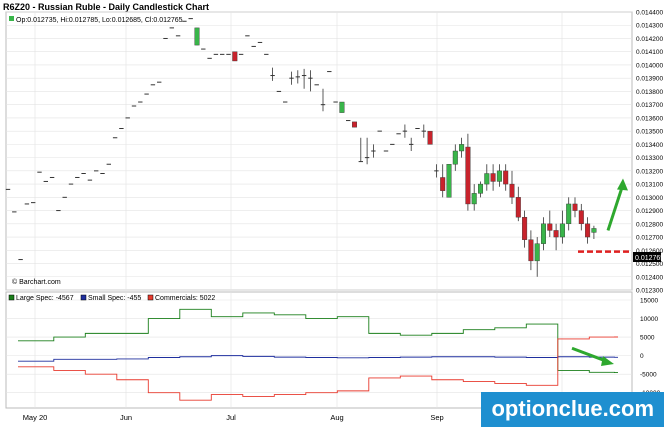 The image size is (670, 431). What do you see at coordinates (649, 291) in the screenshot?
I see `price-tick-label: 0.012300` at bounding box center [649, 291].